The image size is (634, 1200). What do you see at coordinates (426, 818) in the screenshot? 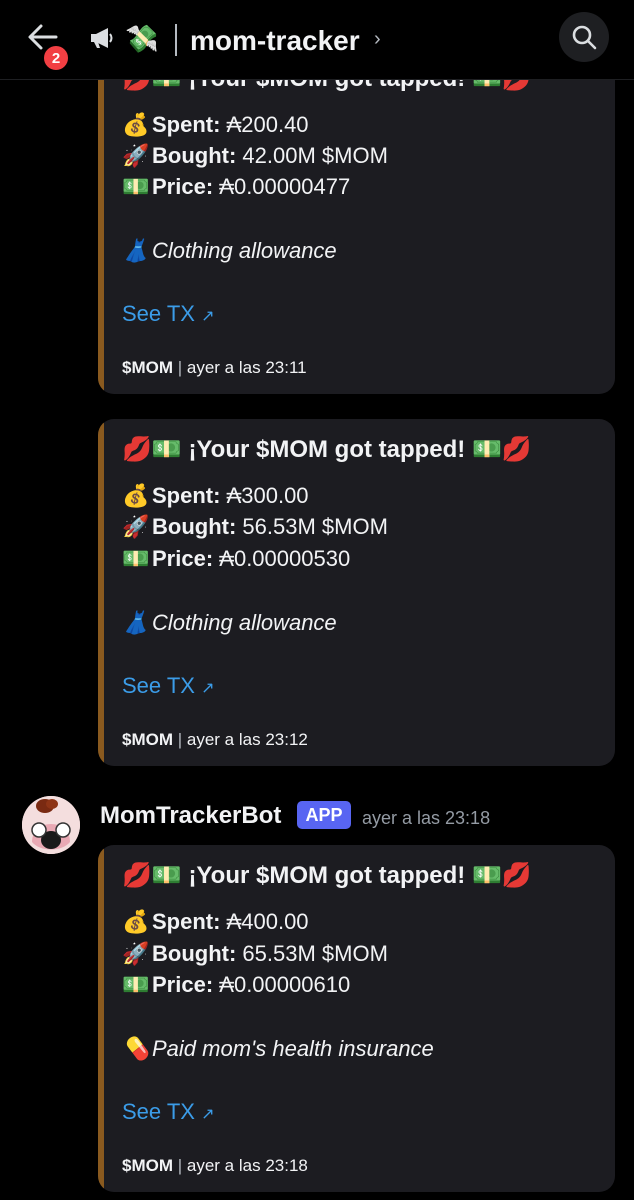
I see `message-timestamp: ayer a las 23:18` at bounding box center [426, 818].